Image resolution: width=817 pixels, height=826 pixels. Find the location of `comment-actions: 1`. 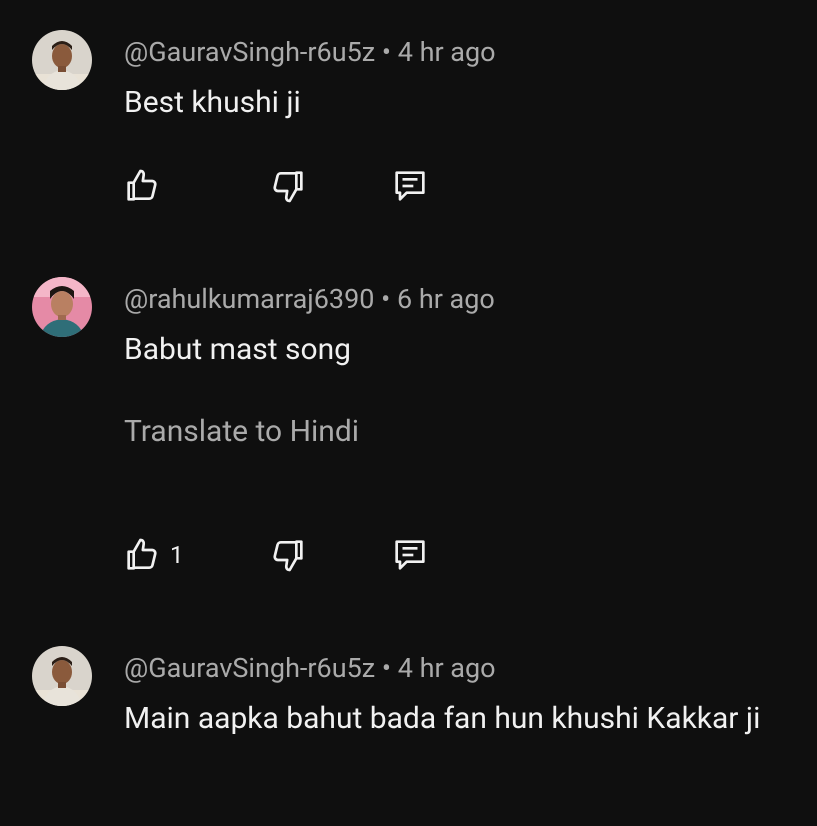

comment-actions: 1 is located at coordinates (300, 555).